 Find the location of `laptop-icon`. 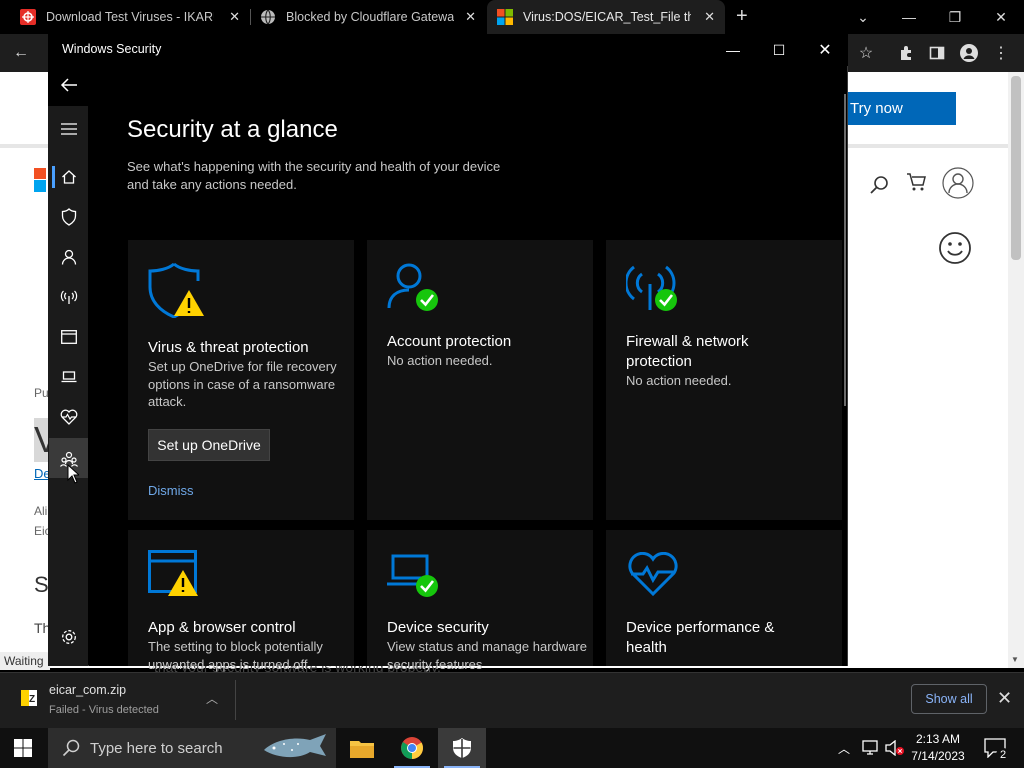

laptop-icon is located at coordinates (69, 377).